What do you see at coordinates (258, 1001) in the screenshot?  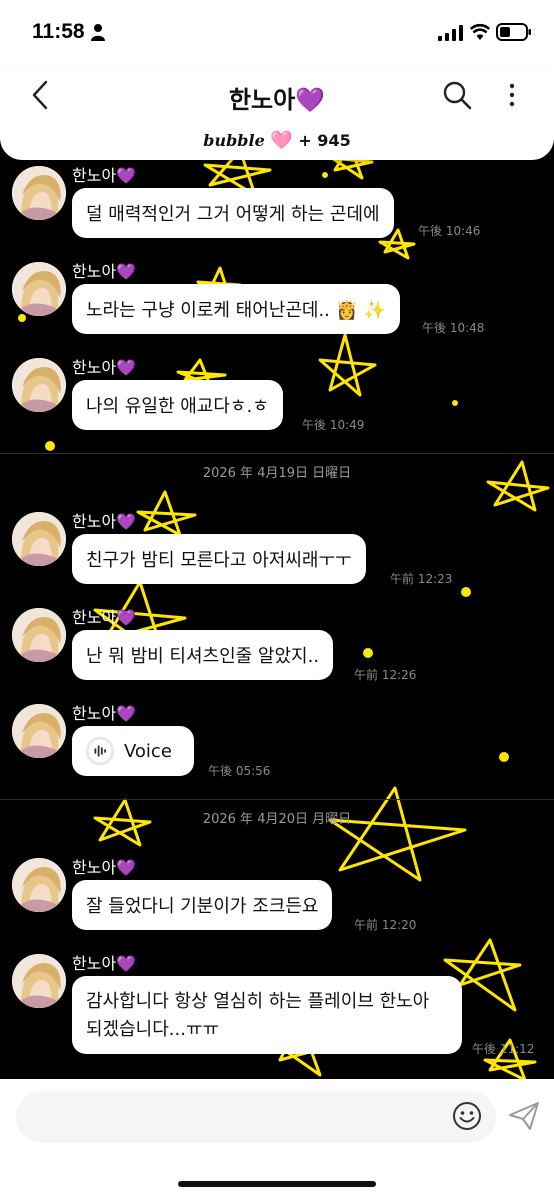 I see `message-text-line: 감사합니다 항상 열심히 하는 플레이브 한노아` at bounding box center [258, 1001].